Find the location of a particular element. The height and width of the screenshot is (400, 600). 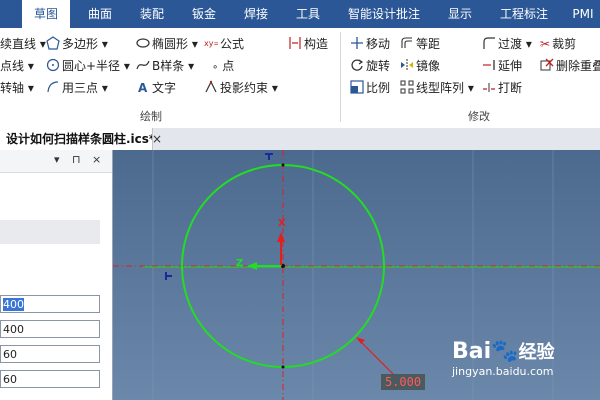

group-label-draw: 绘制 is located at coordinates (151, 116).